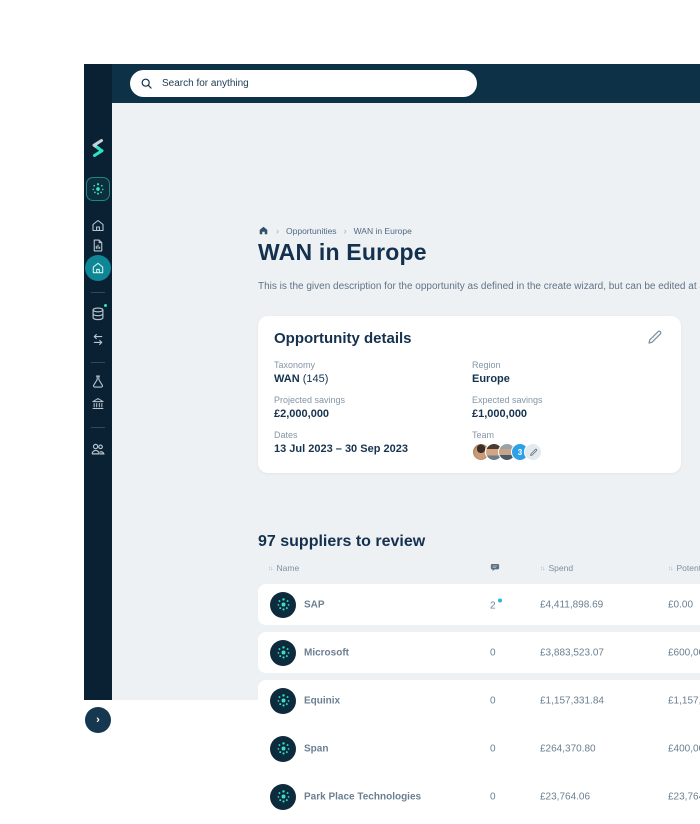 The width and height of the screenshot is (700, 824). Describe the element at coordinates (342, 252) in the screenshot. I see `page-title: WAN in Europe` at that location.